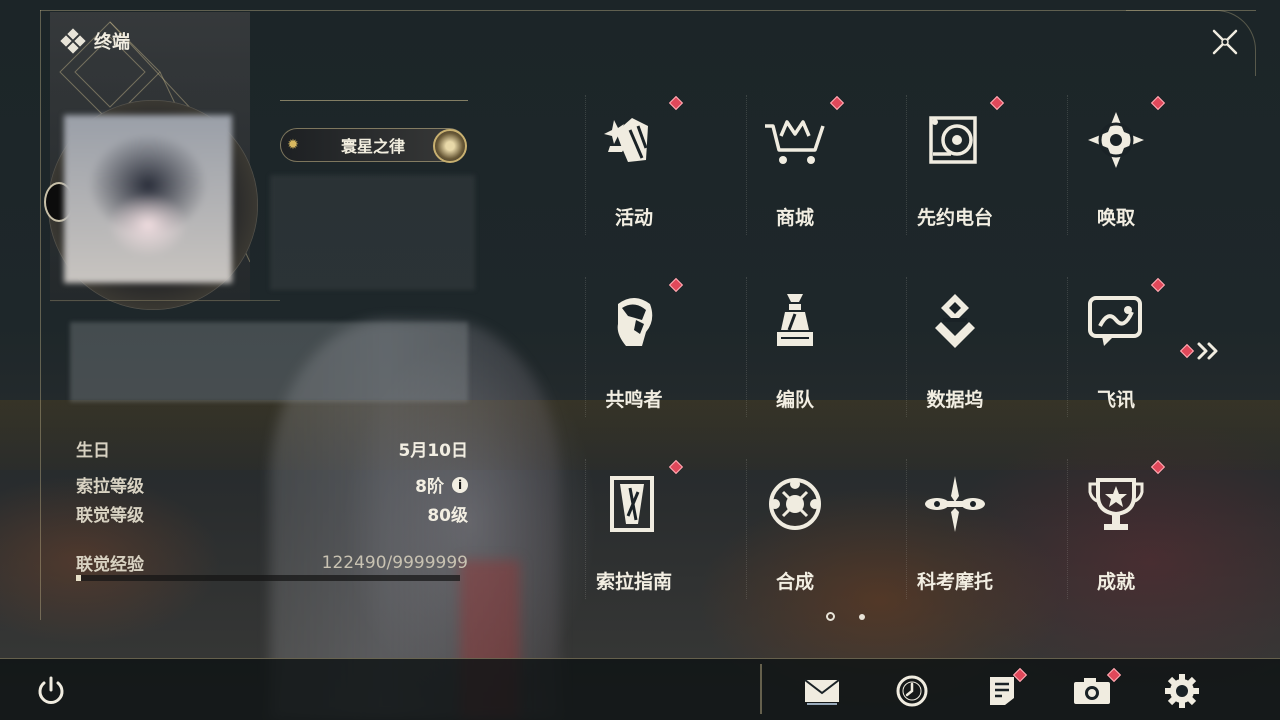 This screenshot has width=1280, height=720. Describe the element at coordinates (1116, 322) in the screenshot. I see `message-icon` at that location.